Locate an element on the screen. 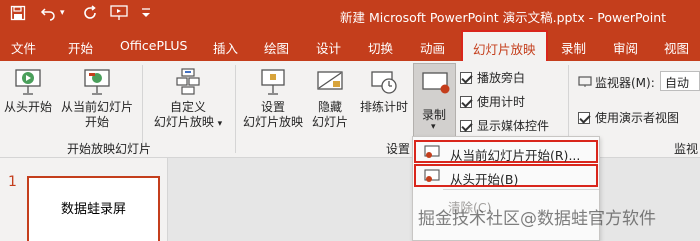  tab-officeplus: OfficePLUS is located at coordinates (153, 45).